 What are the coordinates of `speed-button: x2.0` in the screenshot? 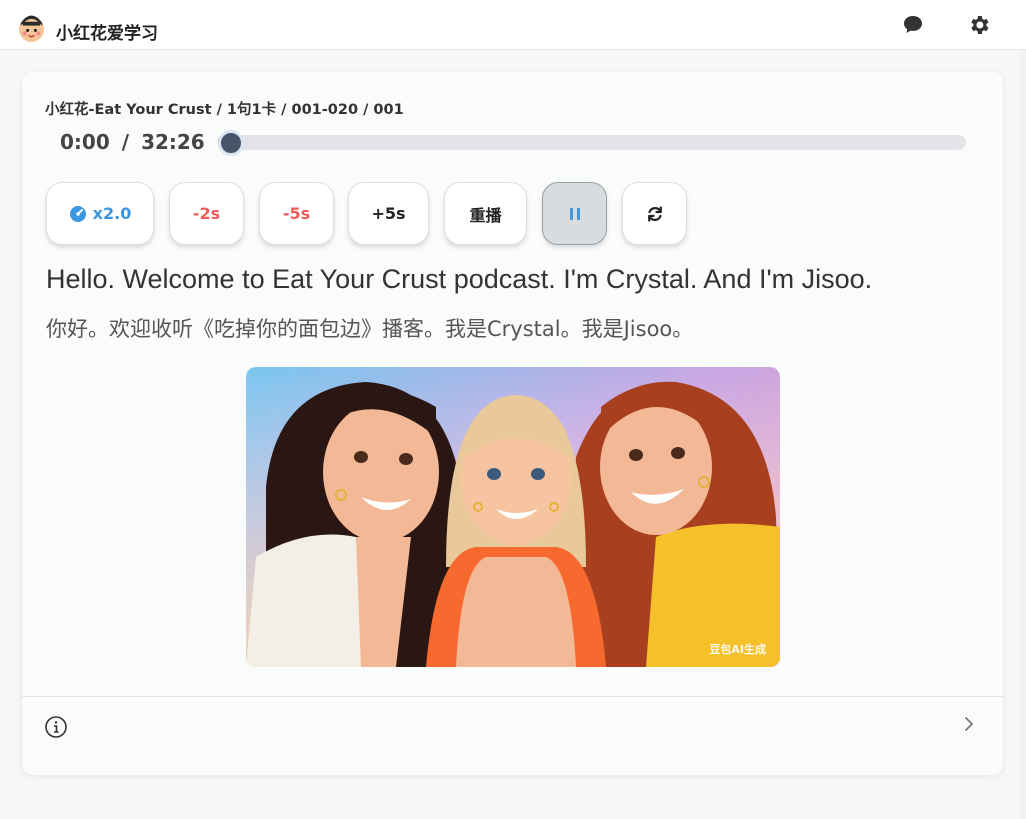 It's located at (100, 213).